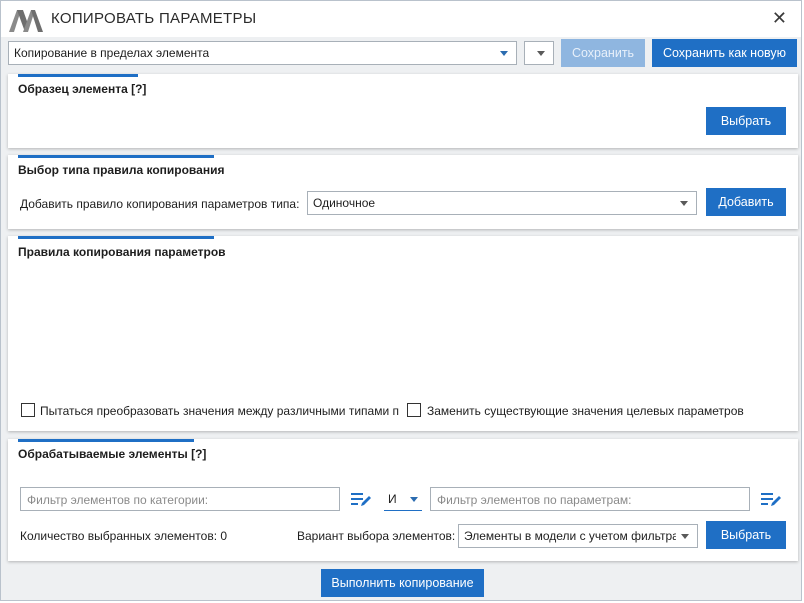  Describe the element at coordinates (403, 111) in the screenshot. I see `sample-element-panel: Образец элемента [?] Выбрать` at that location.